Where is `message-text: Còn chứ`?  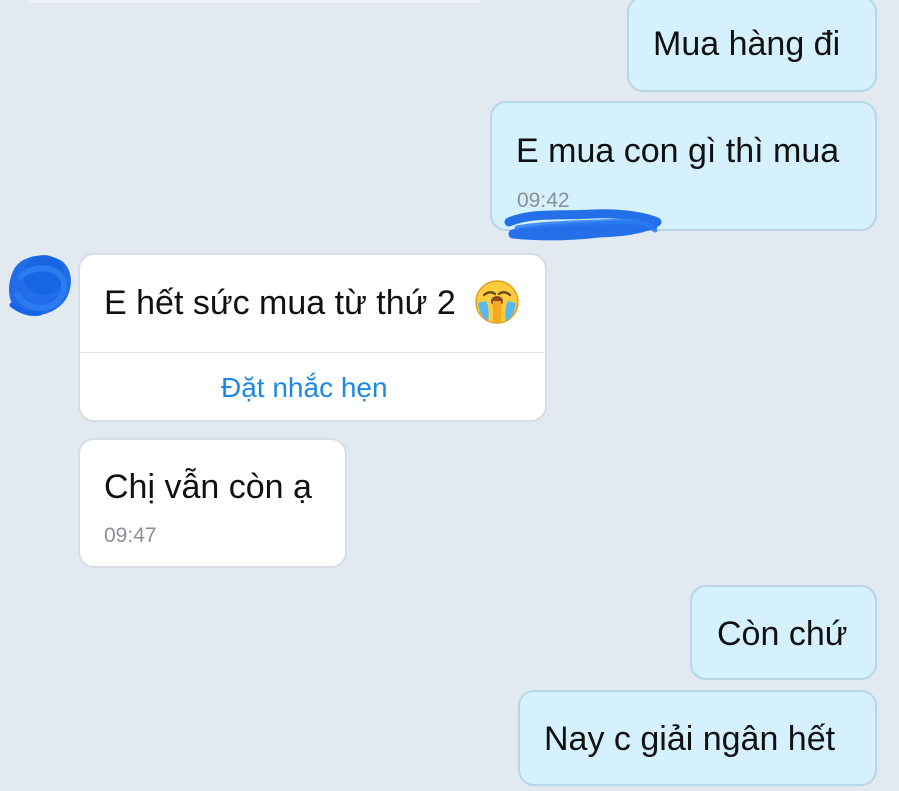 message-text: Còn chứ is located at coordinates (782, 634).